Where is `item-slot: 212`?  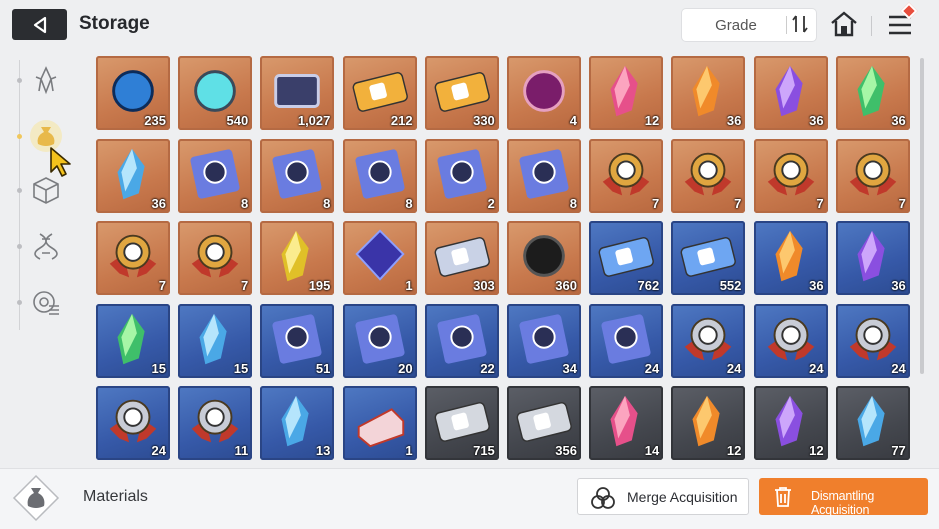 item-slot: 212 is located at coordinates (379, 93).